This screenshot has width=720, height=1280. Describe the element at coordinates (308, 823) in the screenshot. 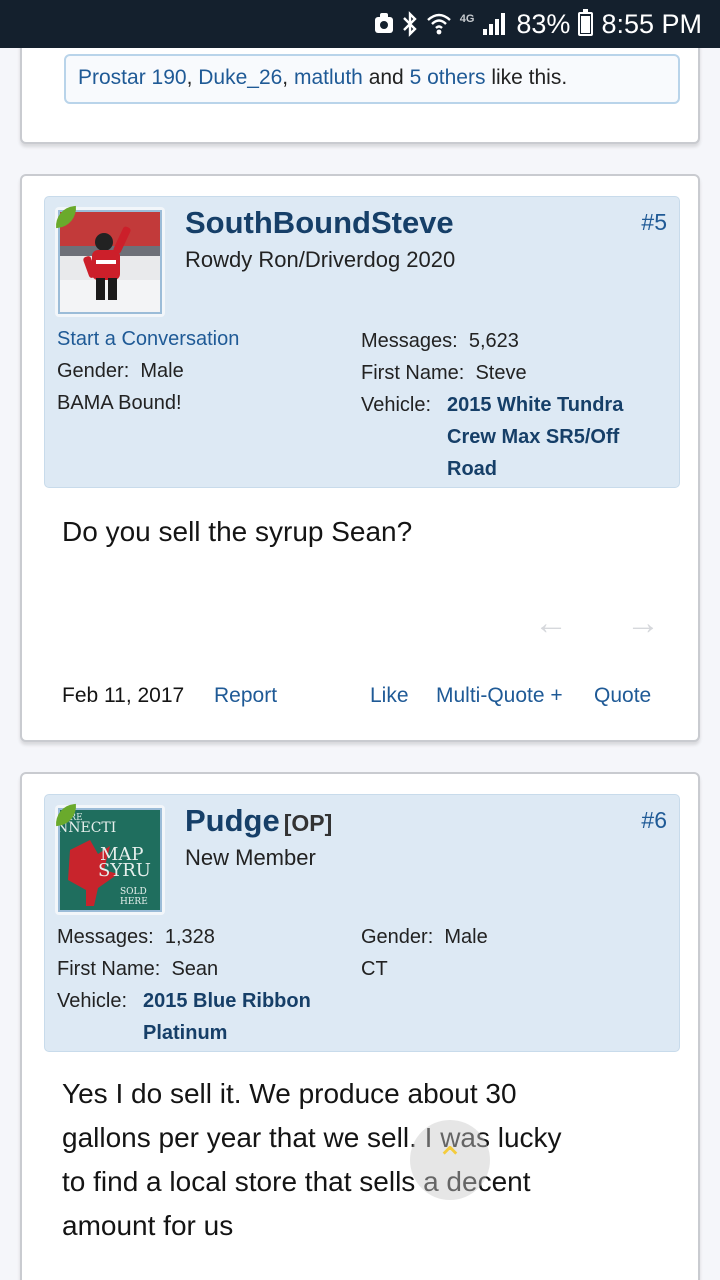

I see `op-tag: [OP]` at that location.